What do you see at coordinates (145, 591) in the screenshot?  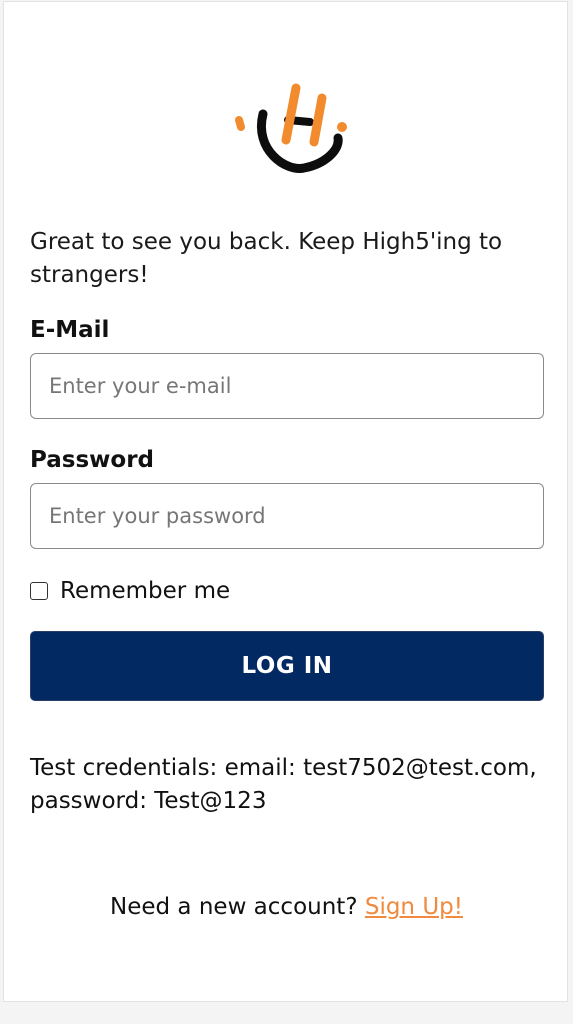 I see `remember-me-label: Remember me` at bounding box center [145, 591].